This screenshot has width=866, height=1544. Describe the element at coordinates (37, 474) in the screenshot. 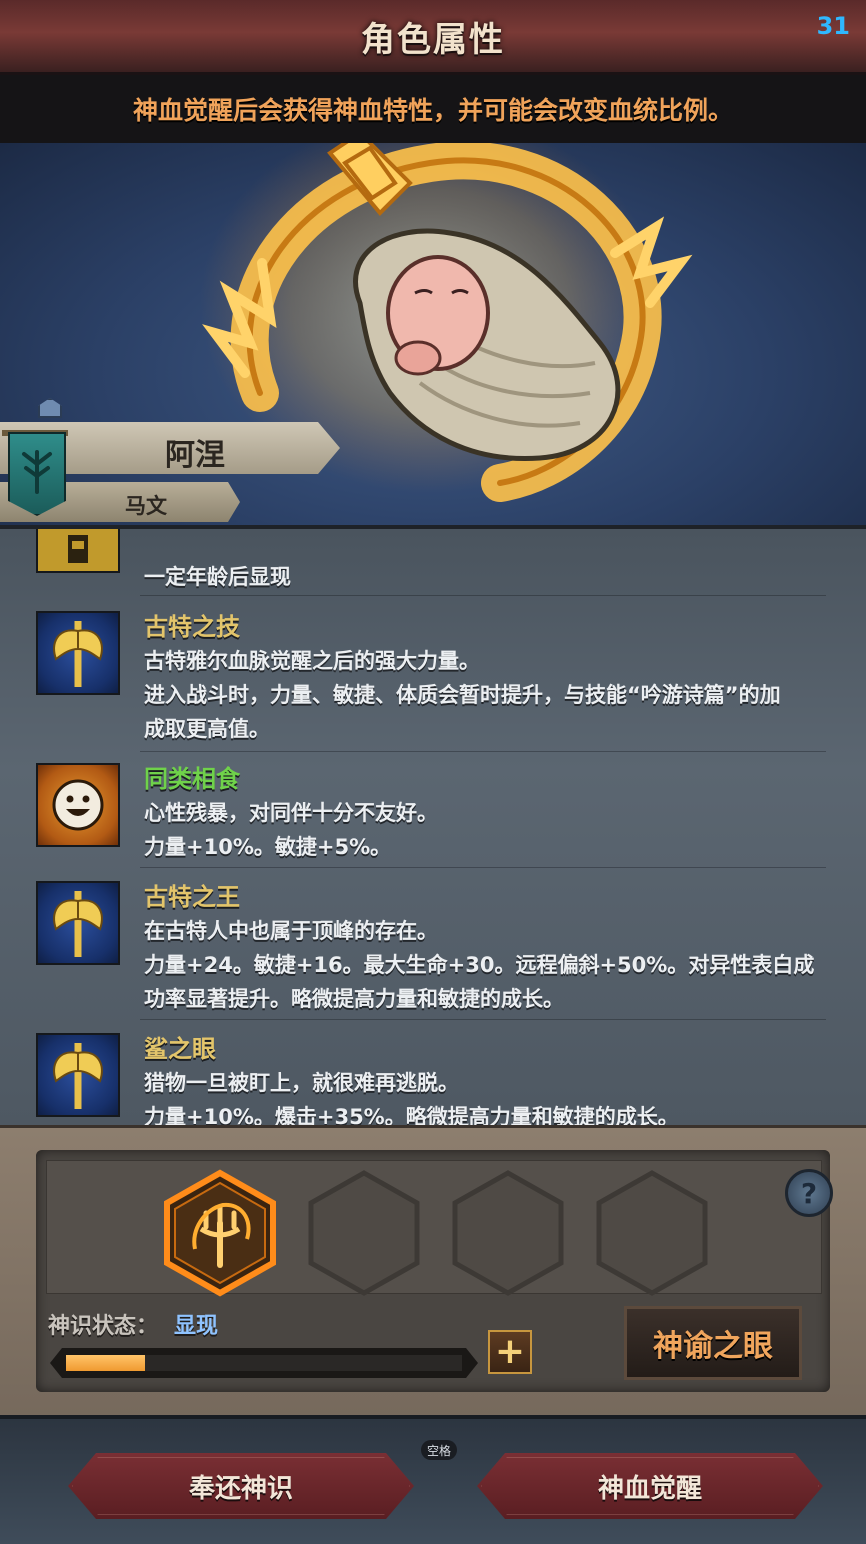

I see `clan-banner-icon` at that location.